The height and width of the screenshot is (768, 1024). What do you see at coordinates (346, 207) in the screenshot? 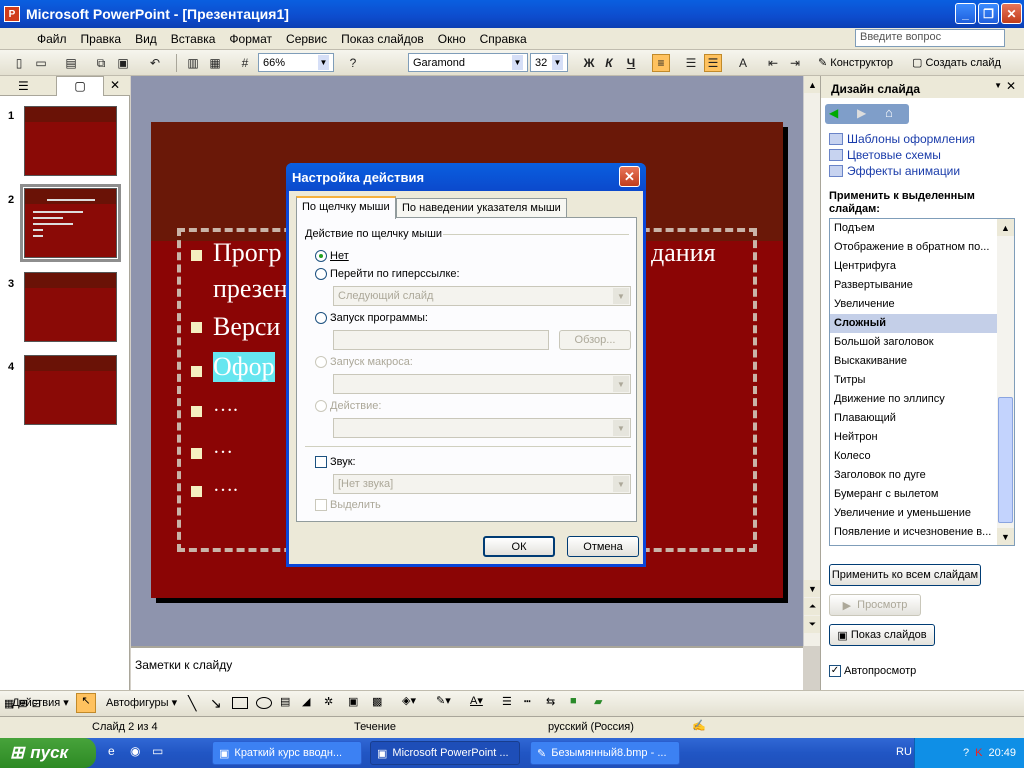
I see `tab-mouse-click: По щелчку мыши` at bounding box center [346, 207].